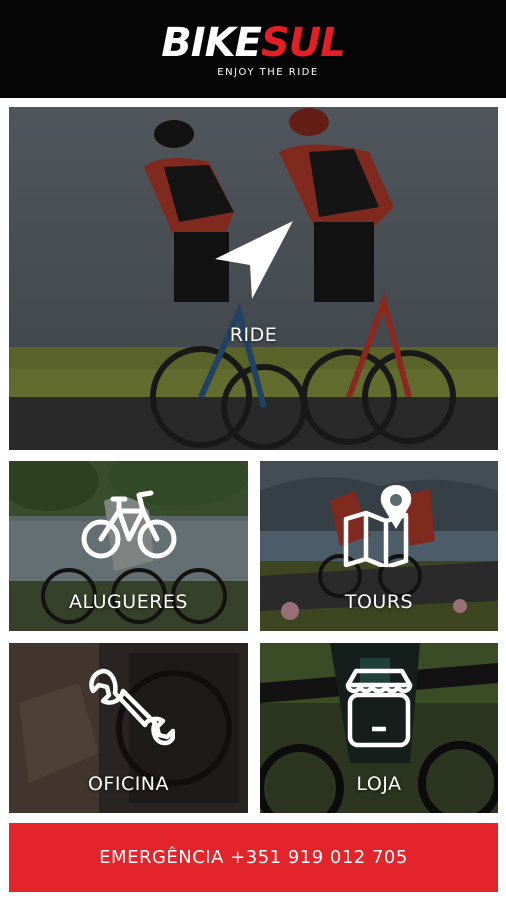 The height and width of the screenshot is (900, 506). Describe the element at coordinates (303, 42) in the screenshot. I see `logo-sul-text: SUL` at that location.